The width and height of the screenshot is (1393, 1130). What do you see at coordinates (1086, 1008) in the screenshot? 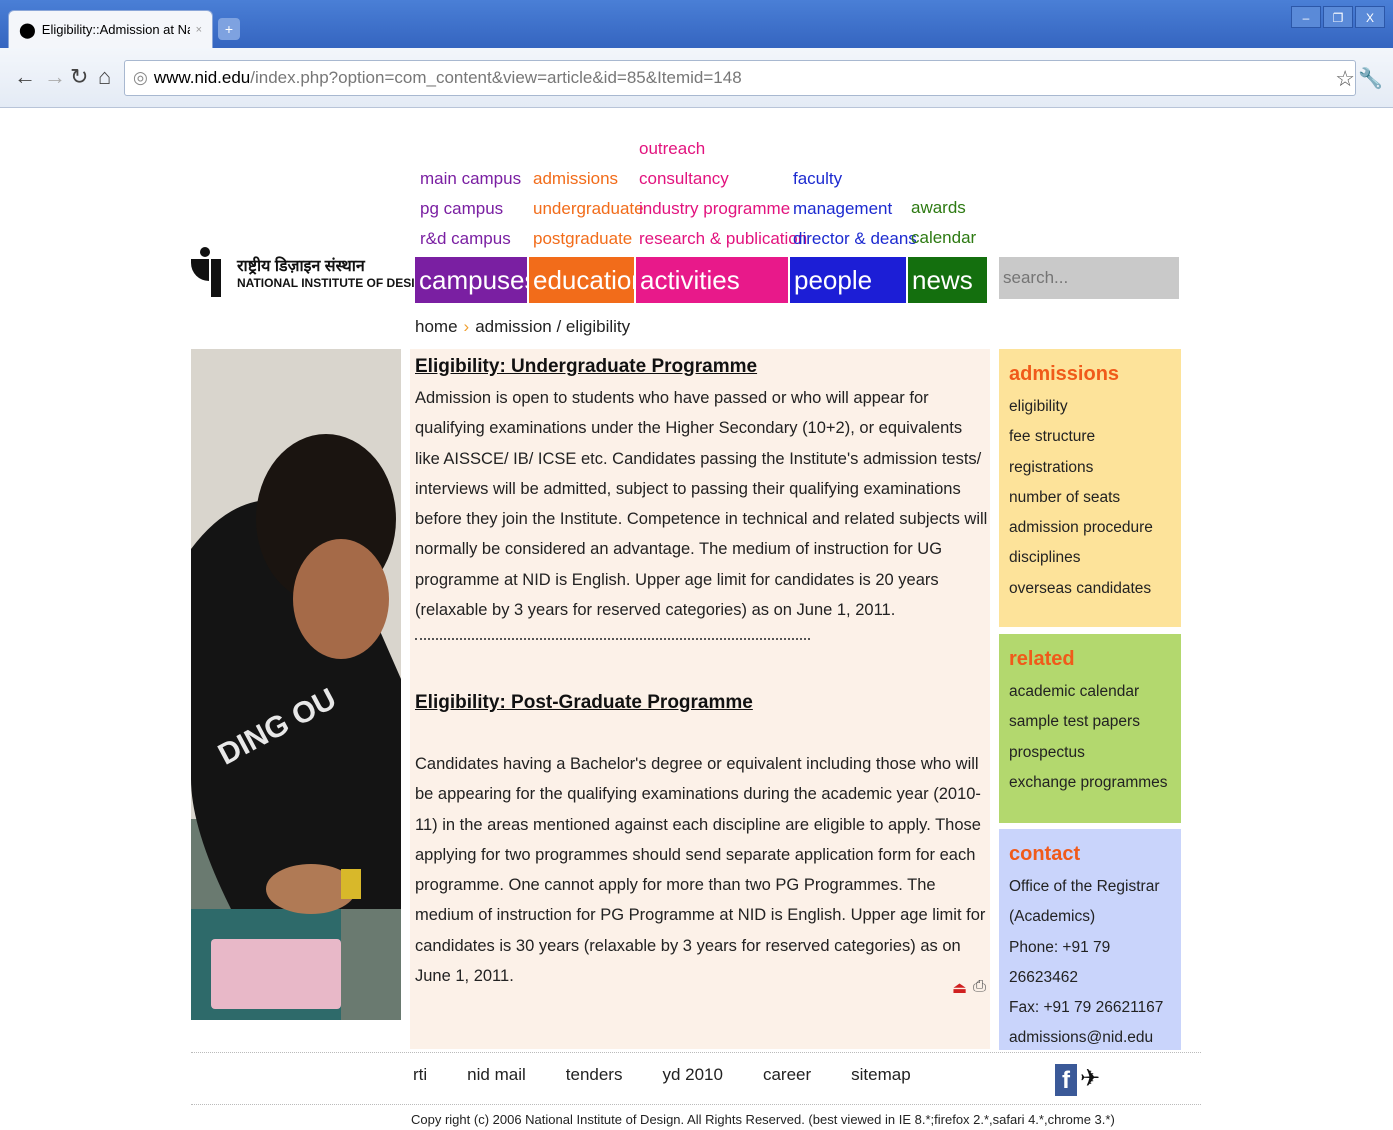
I see `contact-fax: Fax: +91 79 26621167` at bounding box center [1086, 1008].